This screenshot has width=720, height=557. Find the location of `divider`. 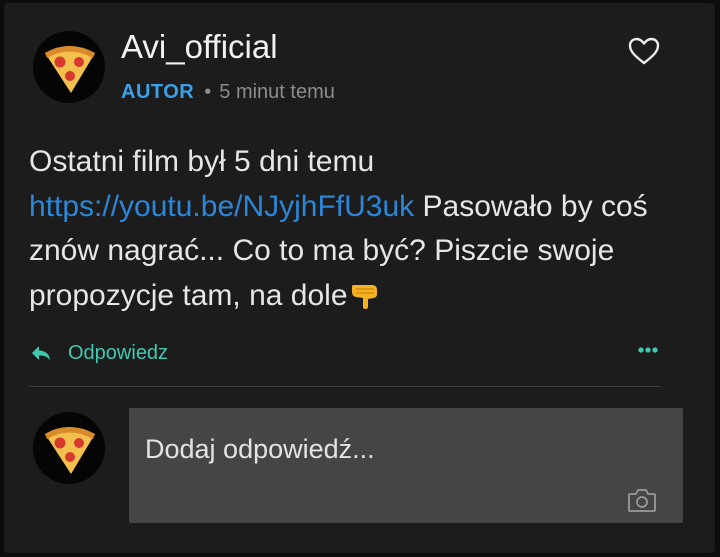

divider is located at coordinates (345, 386).